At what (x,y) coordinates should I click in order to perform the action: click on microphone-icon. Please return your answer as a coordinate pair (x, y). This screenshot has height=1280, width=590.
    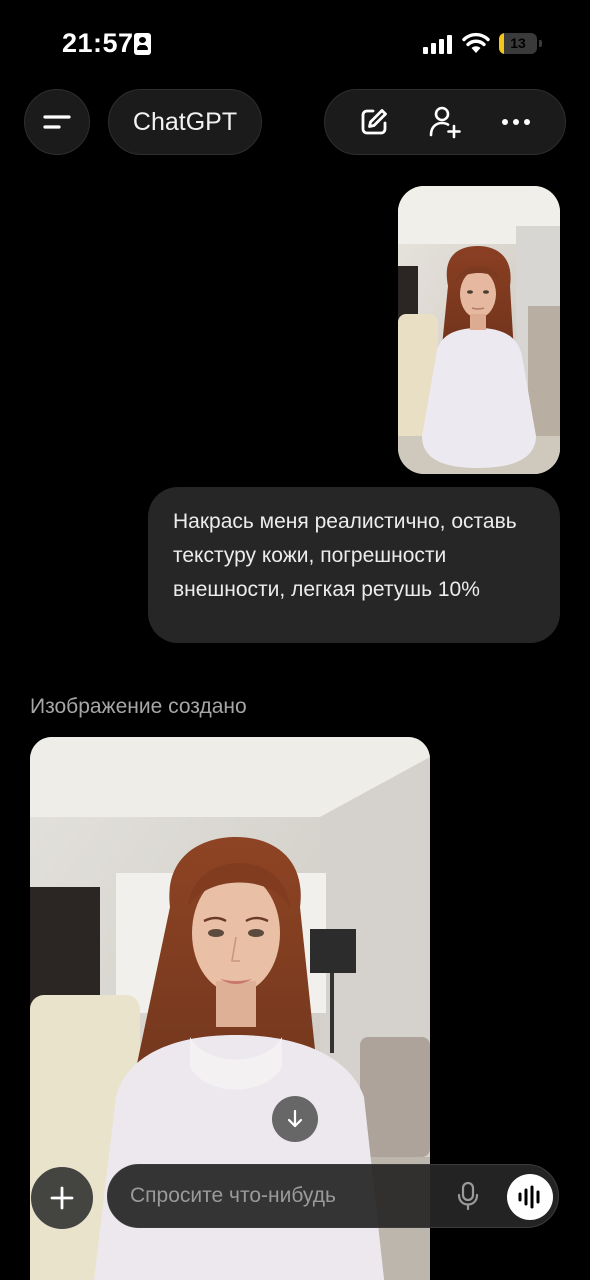
    Looking at the image, I should click on (468, 1196).